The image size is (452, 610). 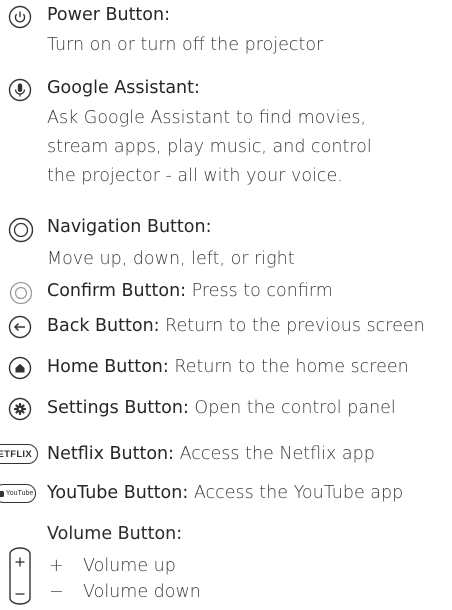 I want to click on home-line: Home Button: Return to the home screen, so click(x=228, y=367).